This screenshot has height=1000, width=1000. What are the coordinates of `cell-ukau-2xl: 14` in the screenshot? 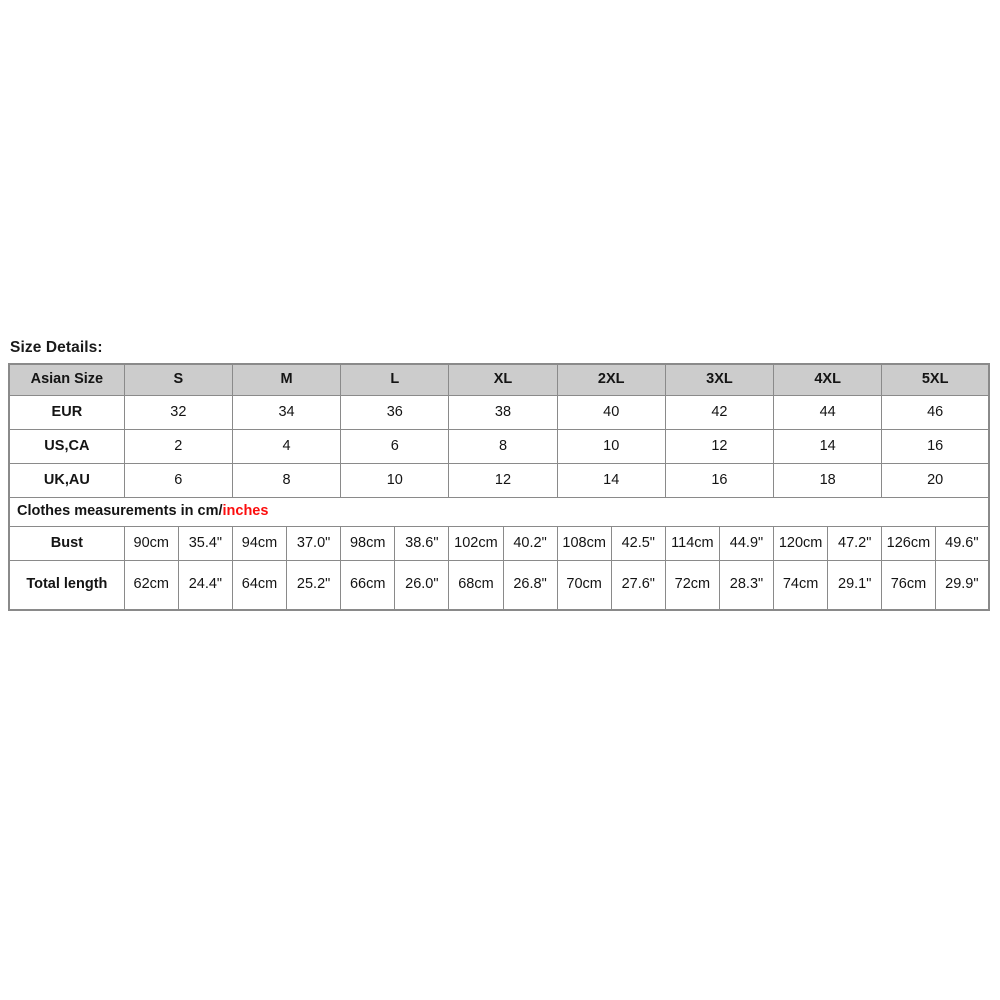 It's located at (611, 480).